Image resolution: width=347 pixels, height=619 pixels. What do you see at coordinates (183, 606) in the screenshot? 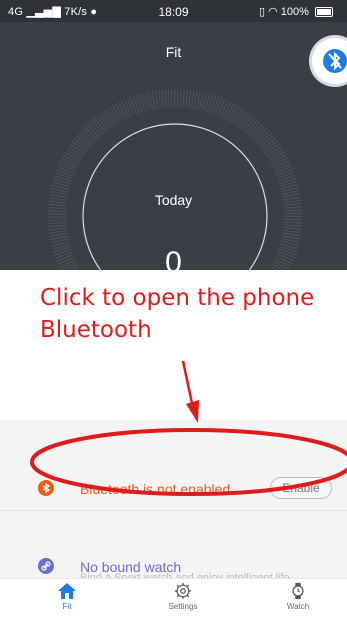
I see `tab-settings-label: Settings` at bounding box center [183, 606].